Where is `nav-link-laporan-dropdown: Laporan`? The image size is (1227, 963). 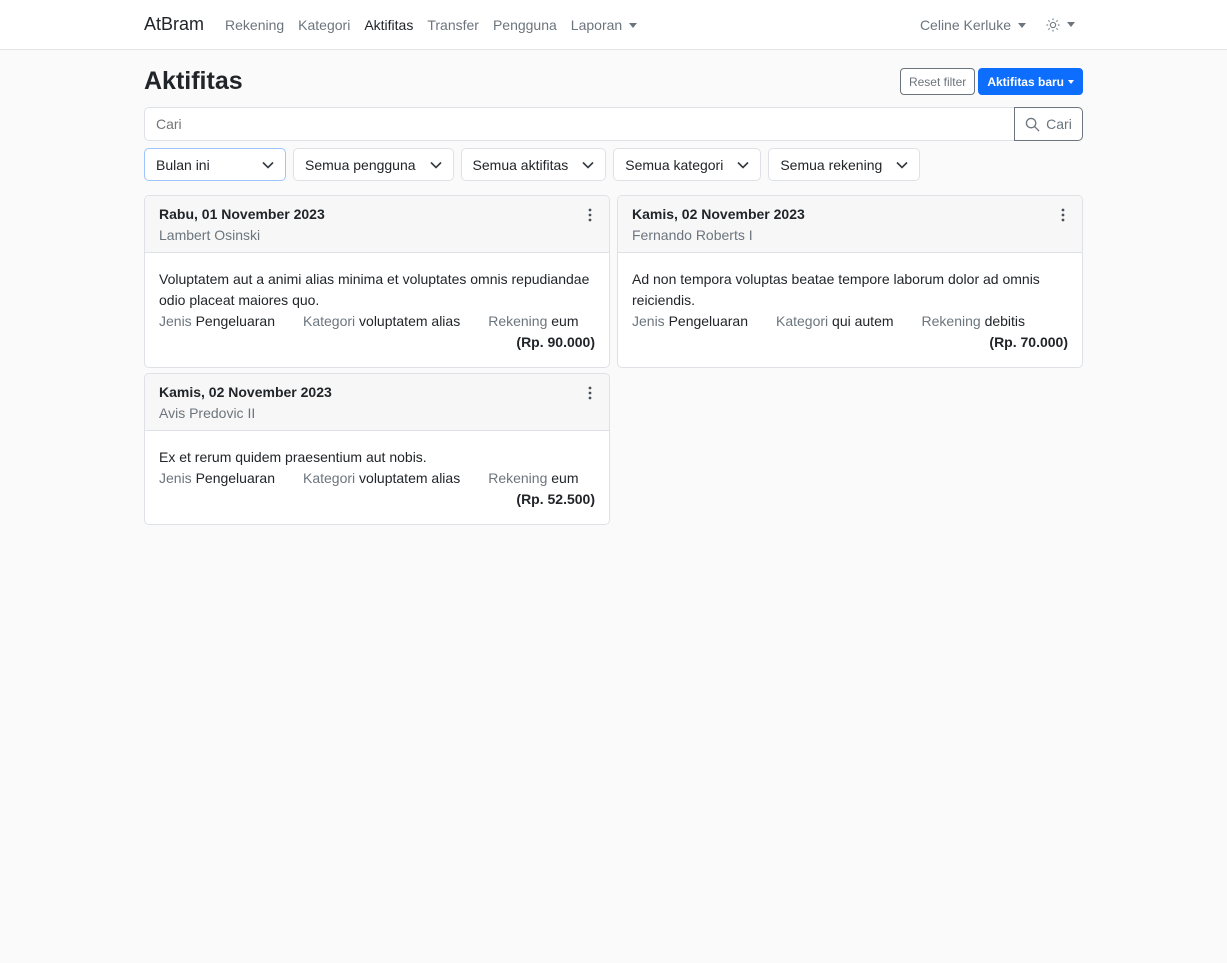
nav-link-laporan-dropdown: Laporan is located at coordinates (604, 24).